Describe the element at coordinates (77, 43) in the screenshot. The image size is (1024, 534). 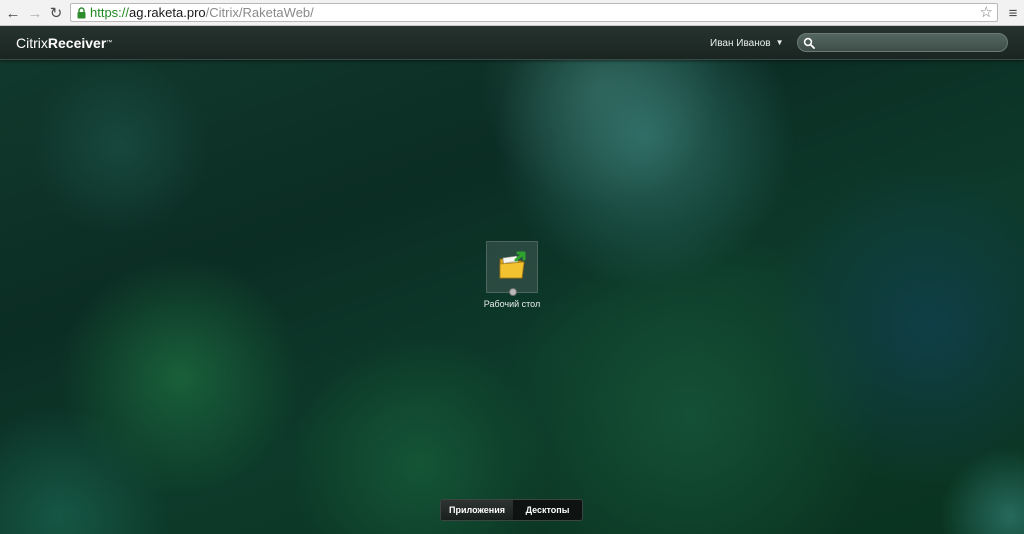
I see `logo-text-receiver: Receiver` at that location.